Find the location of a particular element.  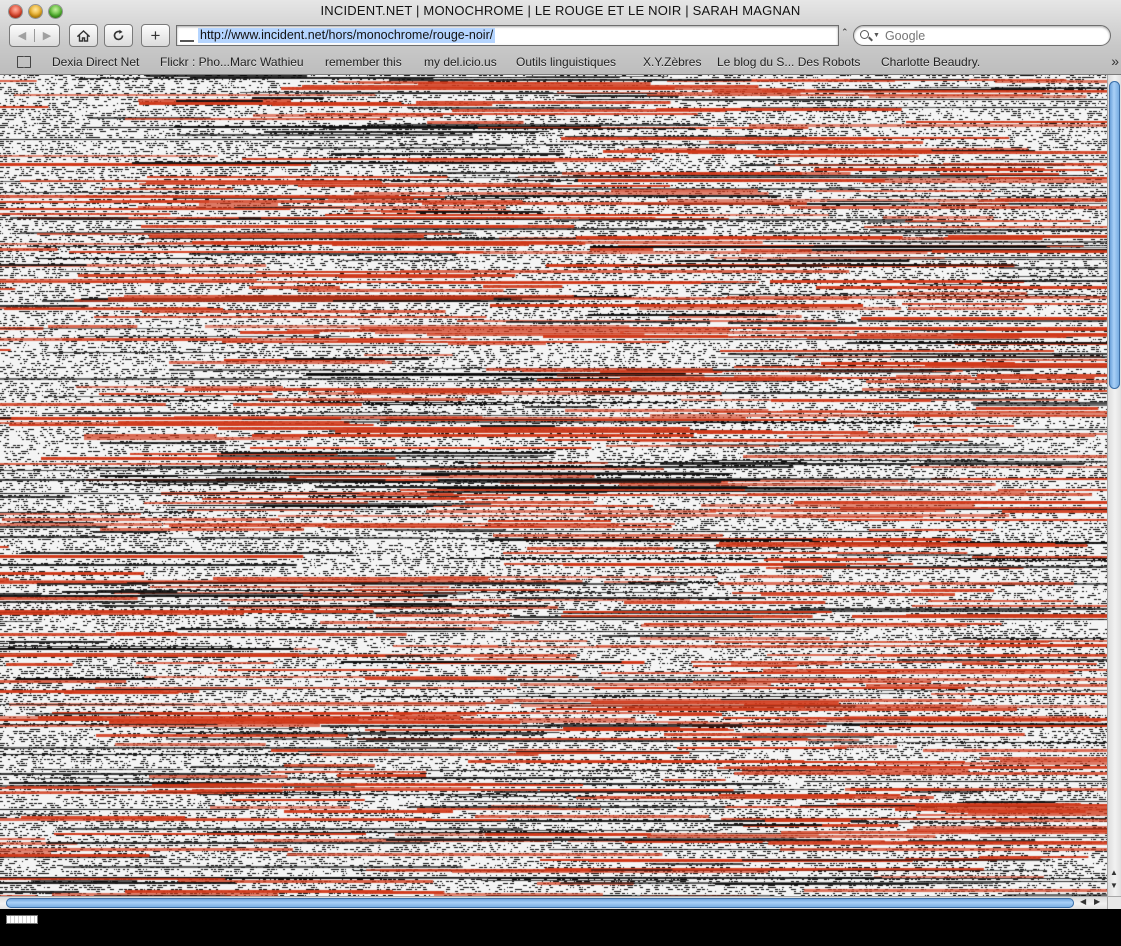

reload-icon is located at coordinates (118, 35).